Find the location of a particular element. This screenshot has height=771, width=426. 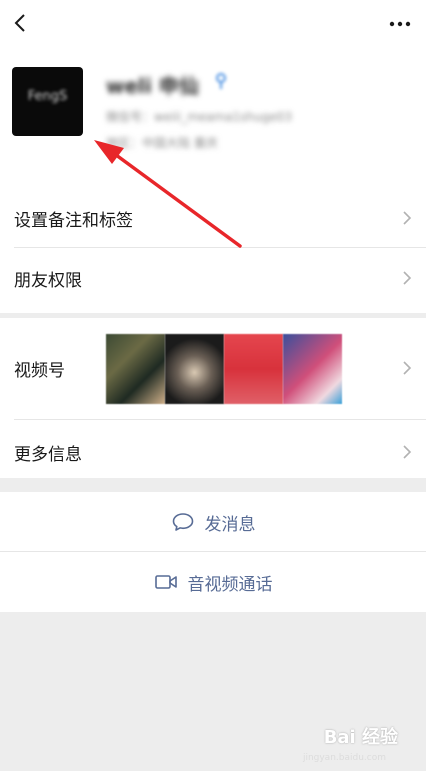

annotation-arrow is located at coordinates (168, 194).